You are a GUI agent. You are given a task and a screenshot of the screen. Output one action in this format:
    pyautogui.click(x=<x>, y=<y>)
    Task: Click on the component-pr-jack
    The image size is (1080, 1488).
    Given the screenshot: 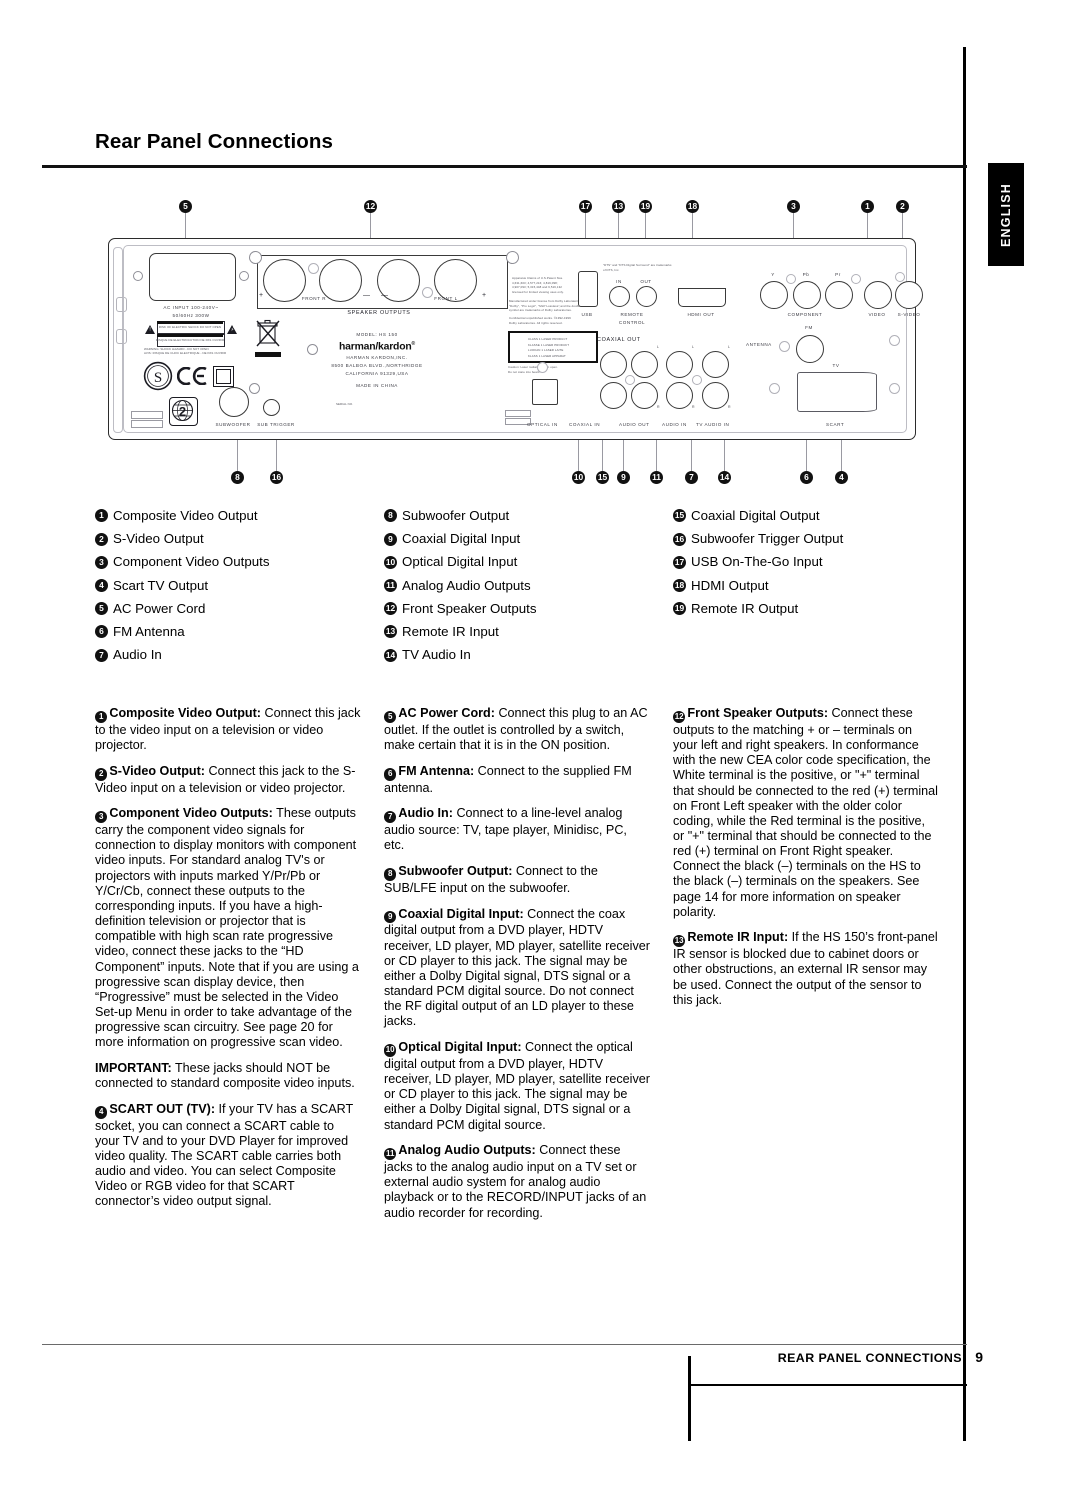 What is the action you would take?
    pyautogui.click(x=839, y=295)
    